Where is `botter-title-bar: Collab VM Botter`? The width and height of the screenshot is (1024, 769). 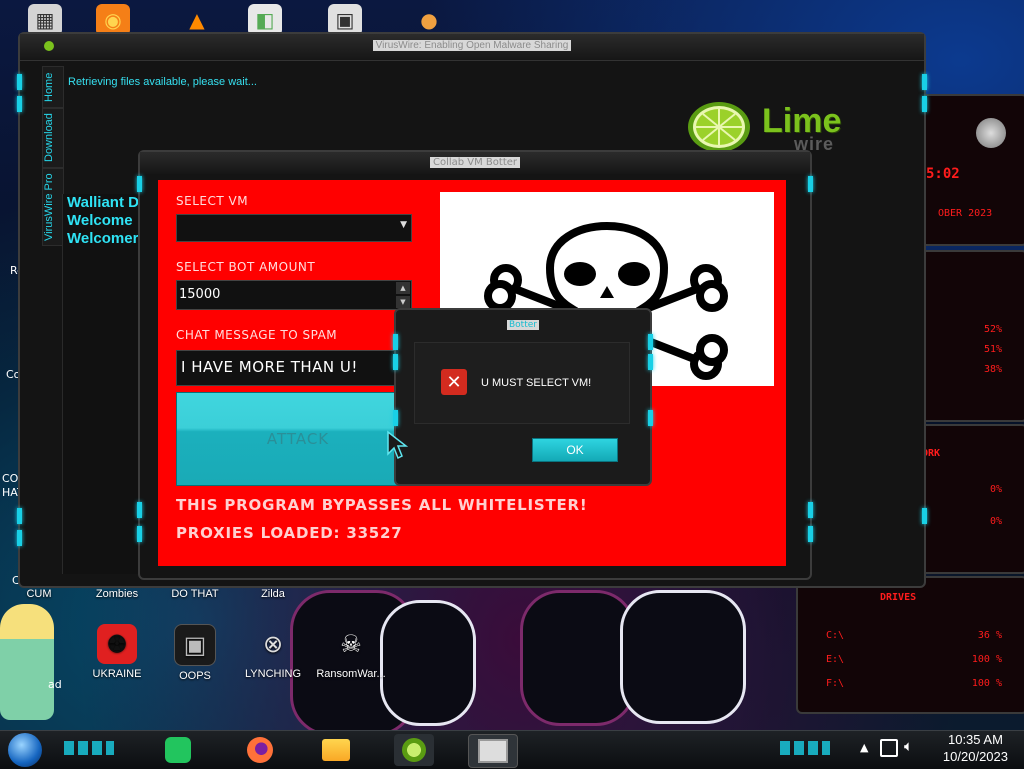 botter-title-bar: Collab VM Botter is located at coordinates (475, 163).